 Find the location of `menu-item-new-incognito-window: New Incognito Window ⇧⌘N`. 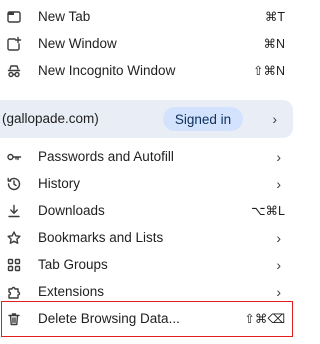

menu-item-new-incognito-window: New Incognito Window ⇧⌘N is located at coordinates (147, 70).